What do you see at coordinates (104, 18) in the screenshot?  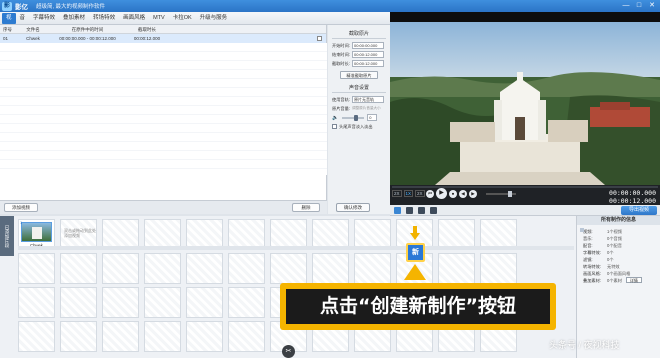 I see `menu-transition: 转场特效` at bounding box center [104, 18].